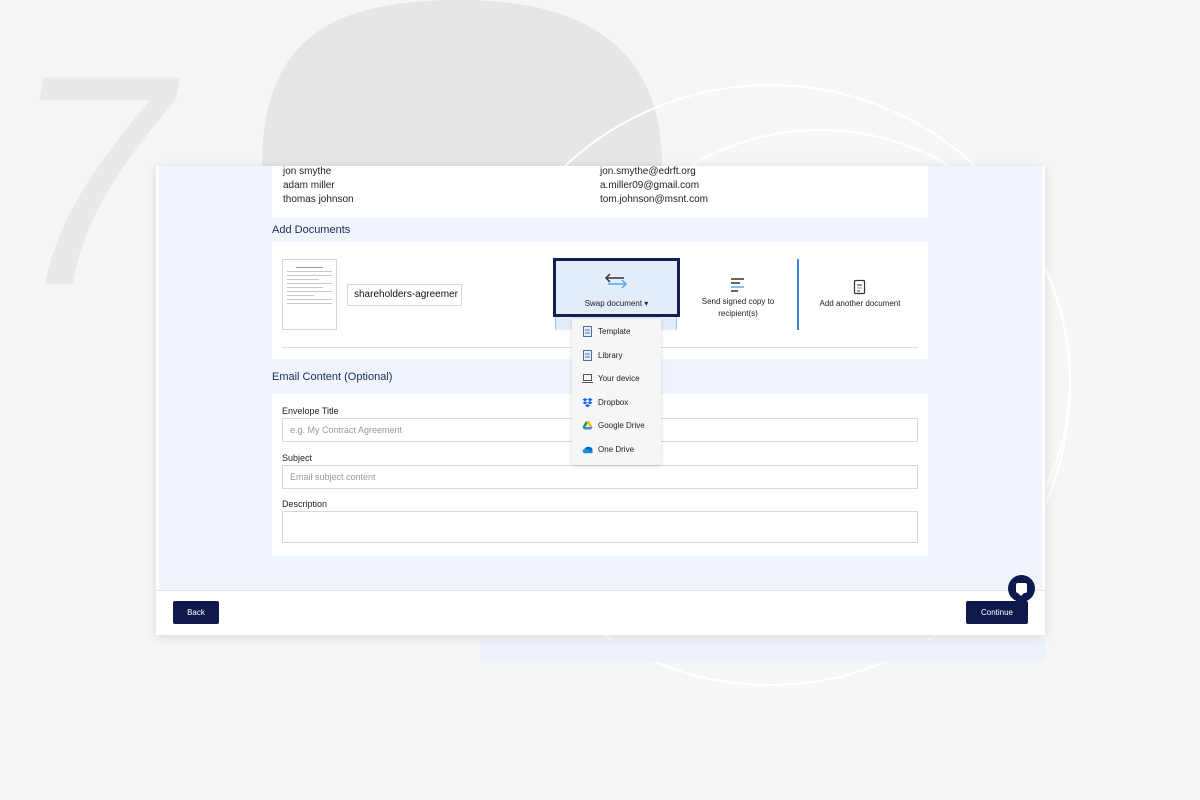 This screenshot has width=1200, height=800. I want to click on document-name-field: shareholders-agreemer, so click(404, 295).